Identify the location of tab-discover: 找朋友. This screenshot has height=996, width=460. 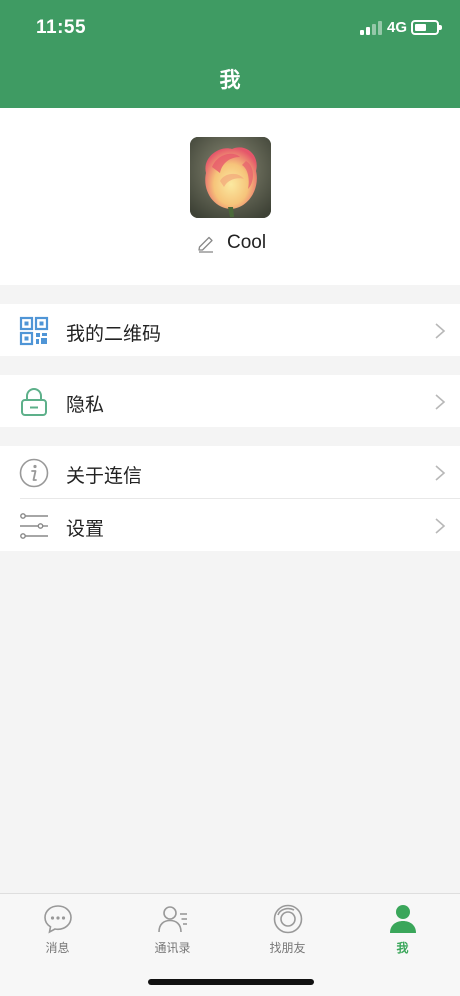
(287, 929).